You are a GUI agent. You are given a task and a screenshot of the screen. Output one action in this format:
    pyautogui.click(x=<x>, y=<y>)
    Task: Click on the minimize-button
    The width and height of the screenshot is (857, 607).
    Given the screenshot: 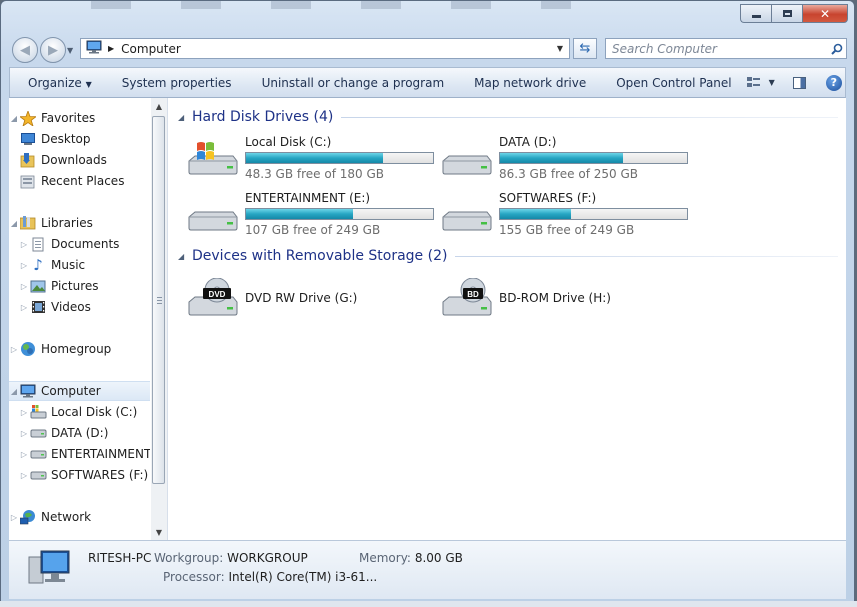 What is the action you would take?
    pyautogui.click(x=755, y=13)
    